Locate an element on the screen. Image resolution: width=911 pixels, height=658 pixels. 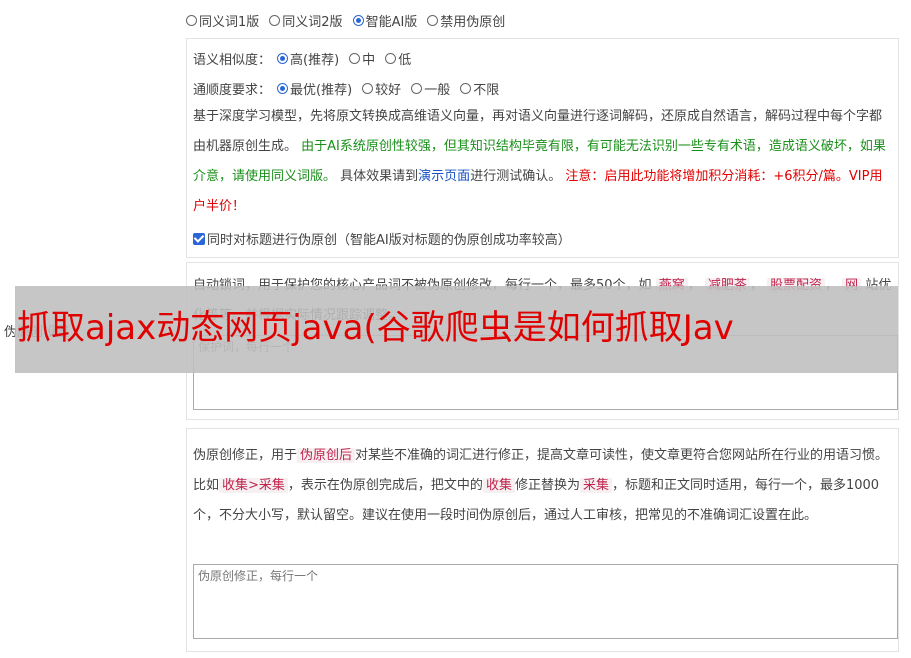
version-option-disable: 禁用伪原创 is located at coordinates (466, 20).